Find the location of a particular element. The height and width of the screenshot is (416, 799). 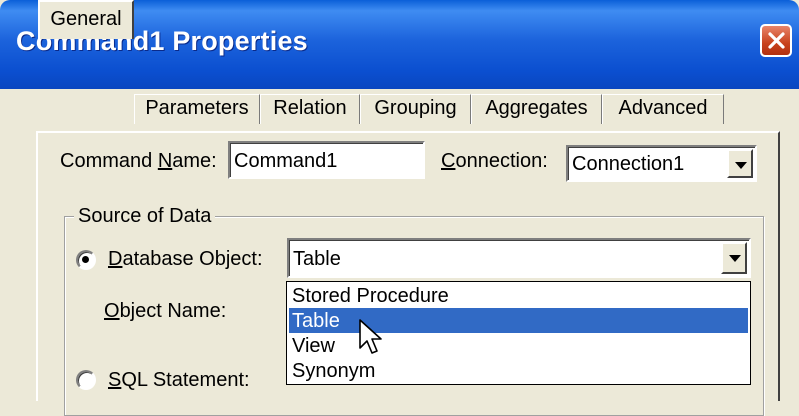

tab-label: Relation is located at coordinates (310, 108).